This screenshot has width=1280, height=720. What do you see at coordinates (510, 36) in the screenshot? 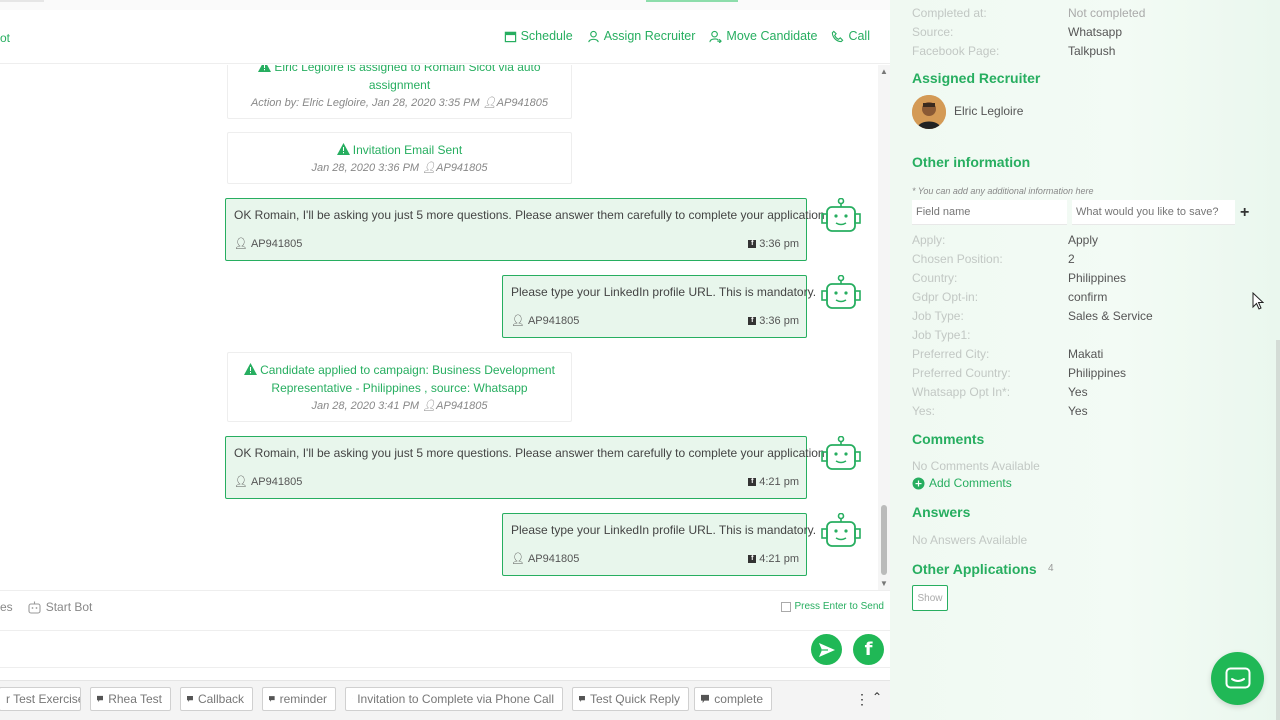
I see `calendar-icon` at bounding box center [510, 36].